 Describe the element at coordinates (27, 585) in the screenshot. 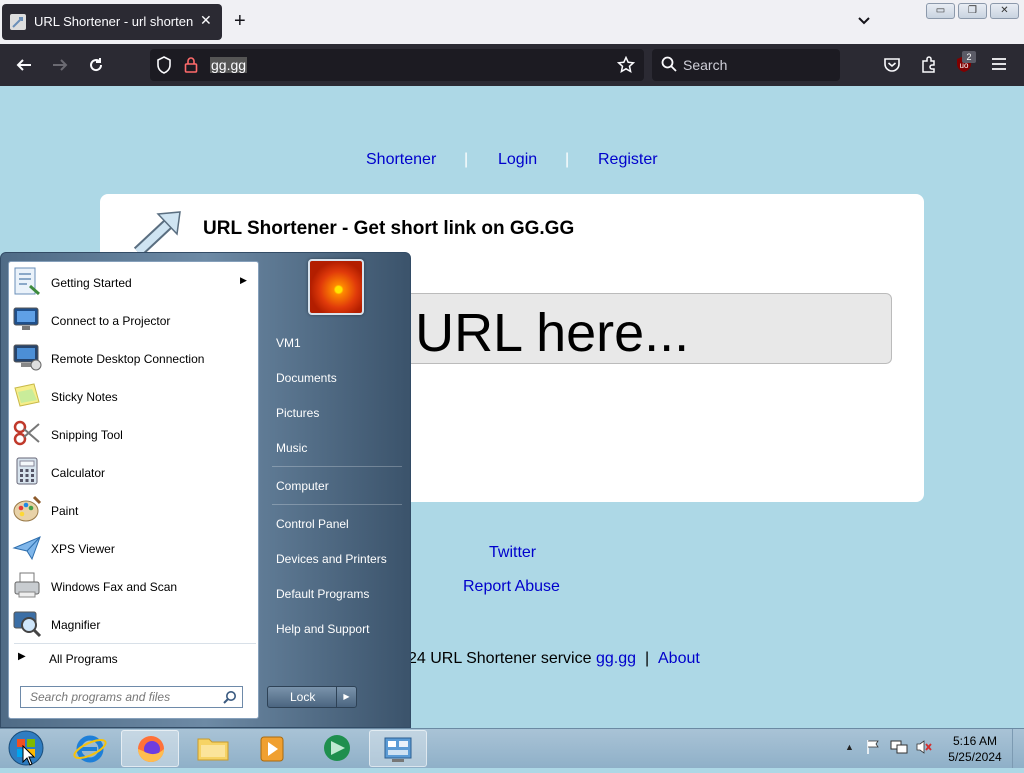

I see `fax-icon` at that location.